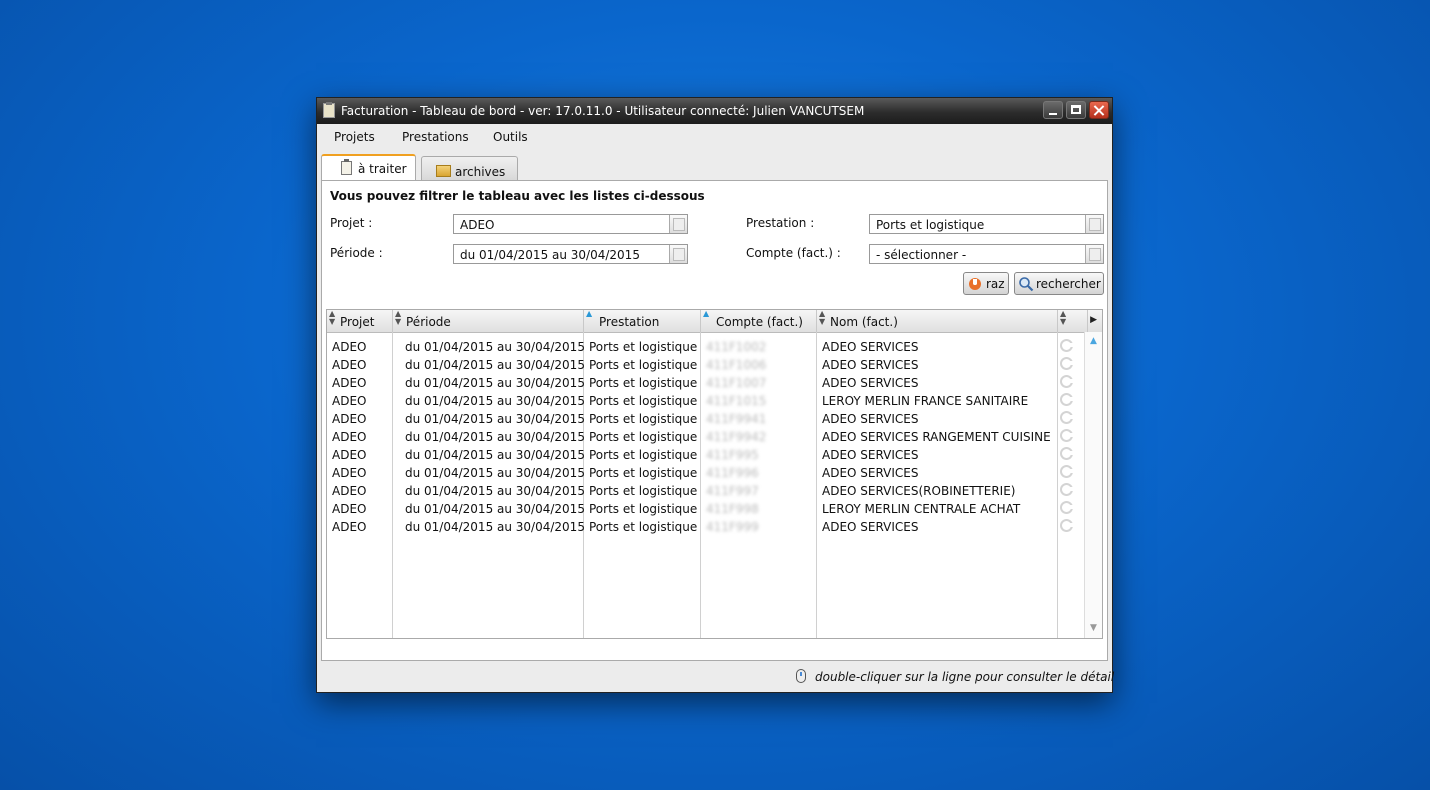  I want to click on cell-compte: 411F1002, so click(736, 347).